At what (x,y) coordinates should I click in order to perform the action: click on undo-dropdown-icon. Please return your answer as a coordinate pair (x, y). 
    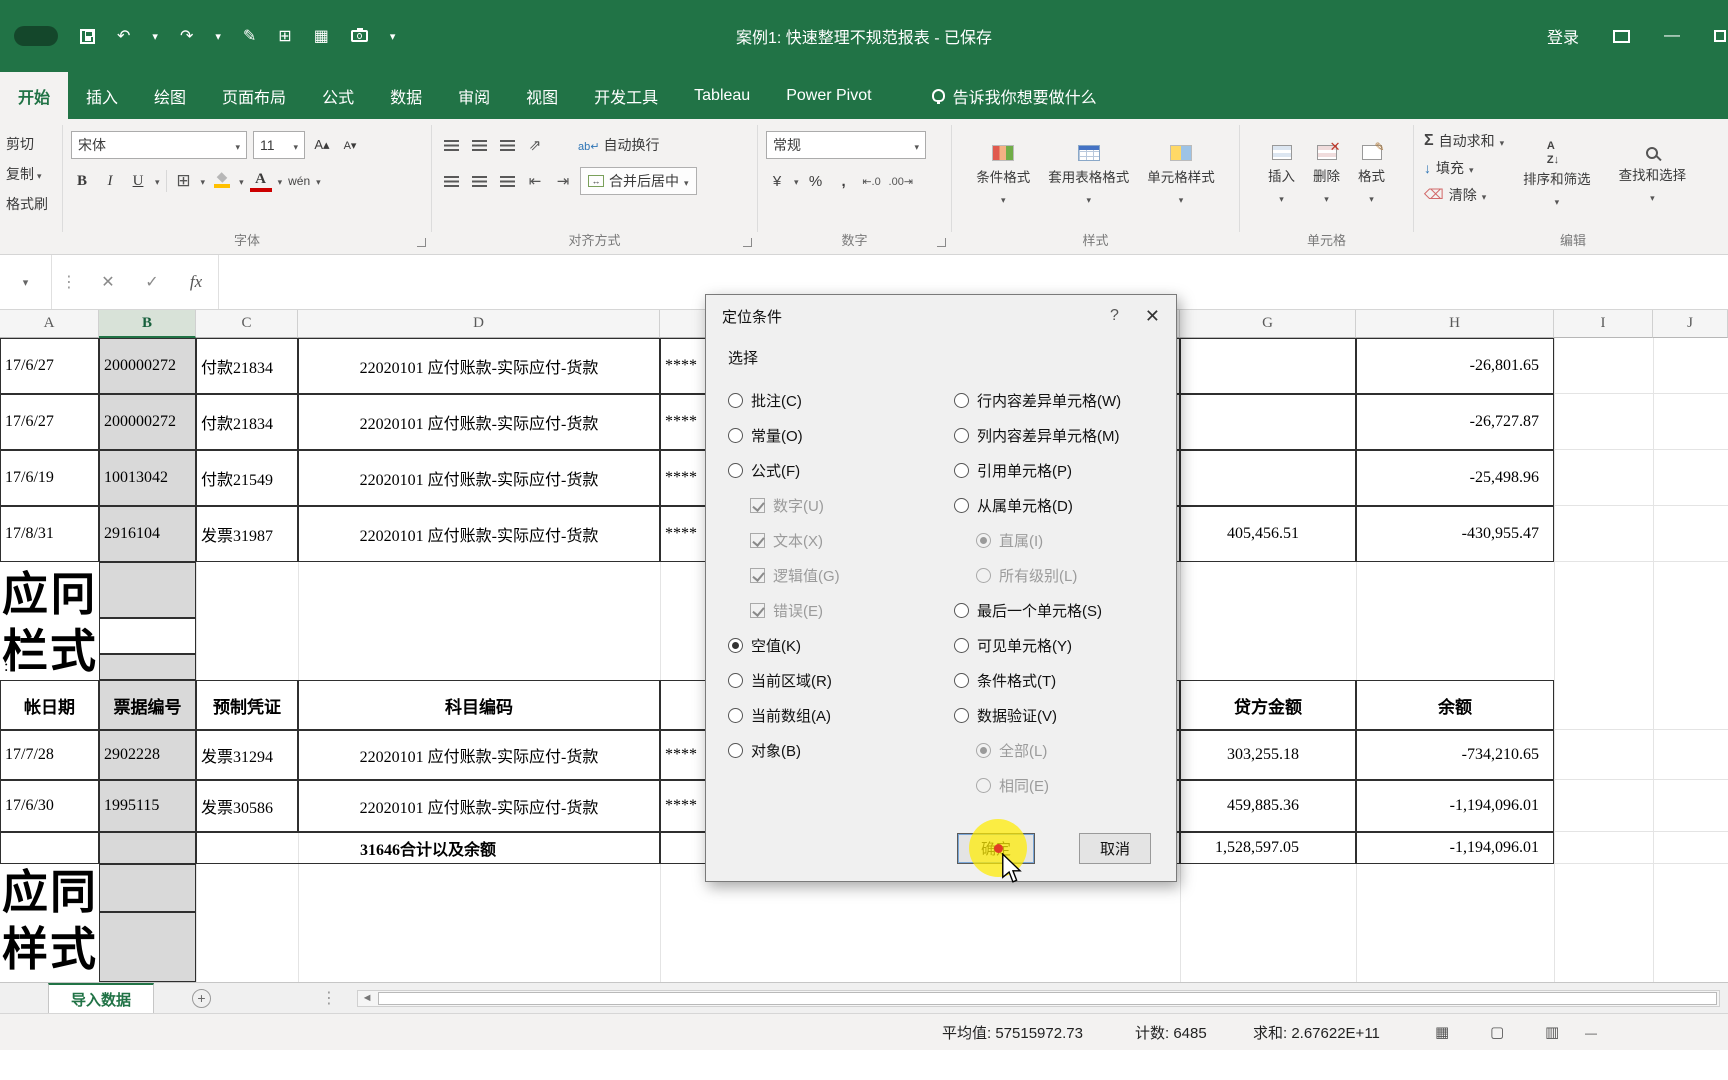
    Looking at the image, I should click on (155, 36).